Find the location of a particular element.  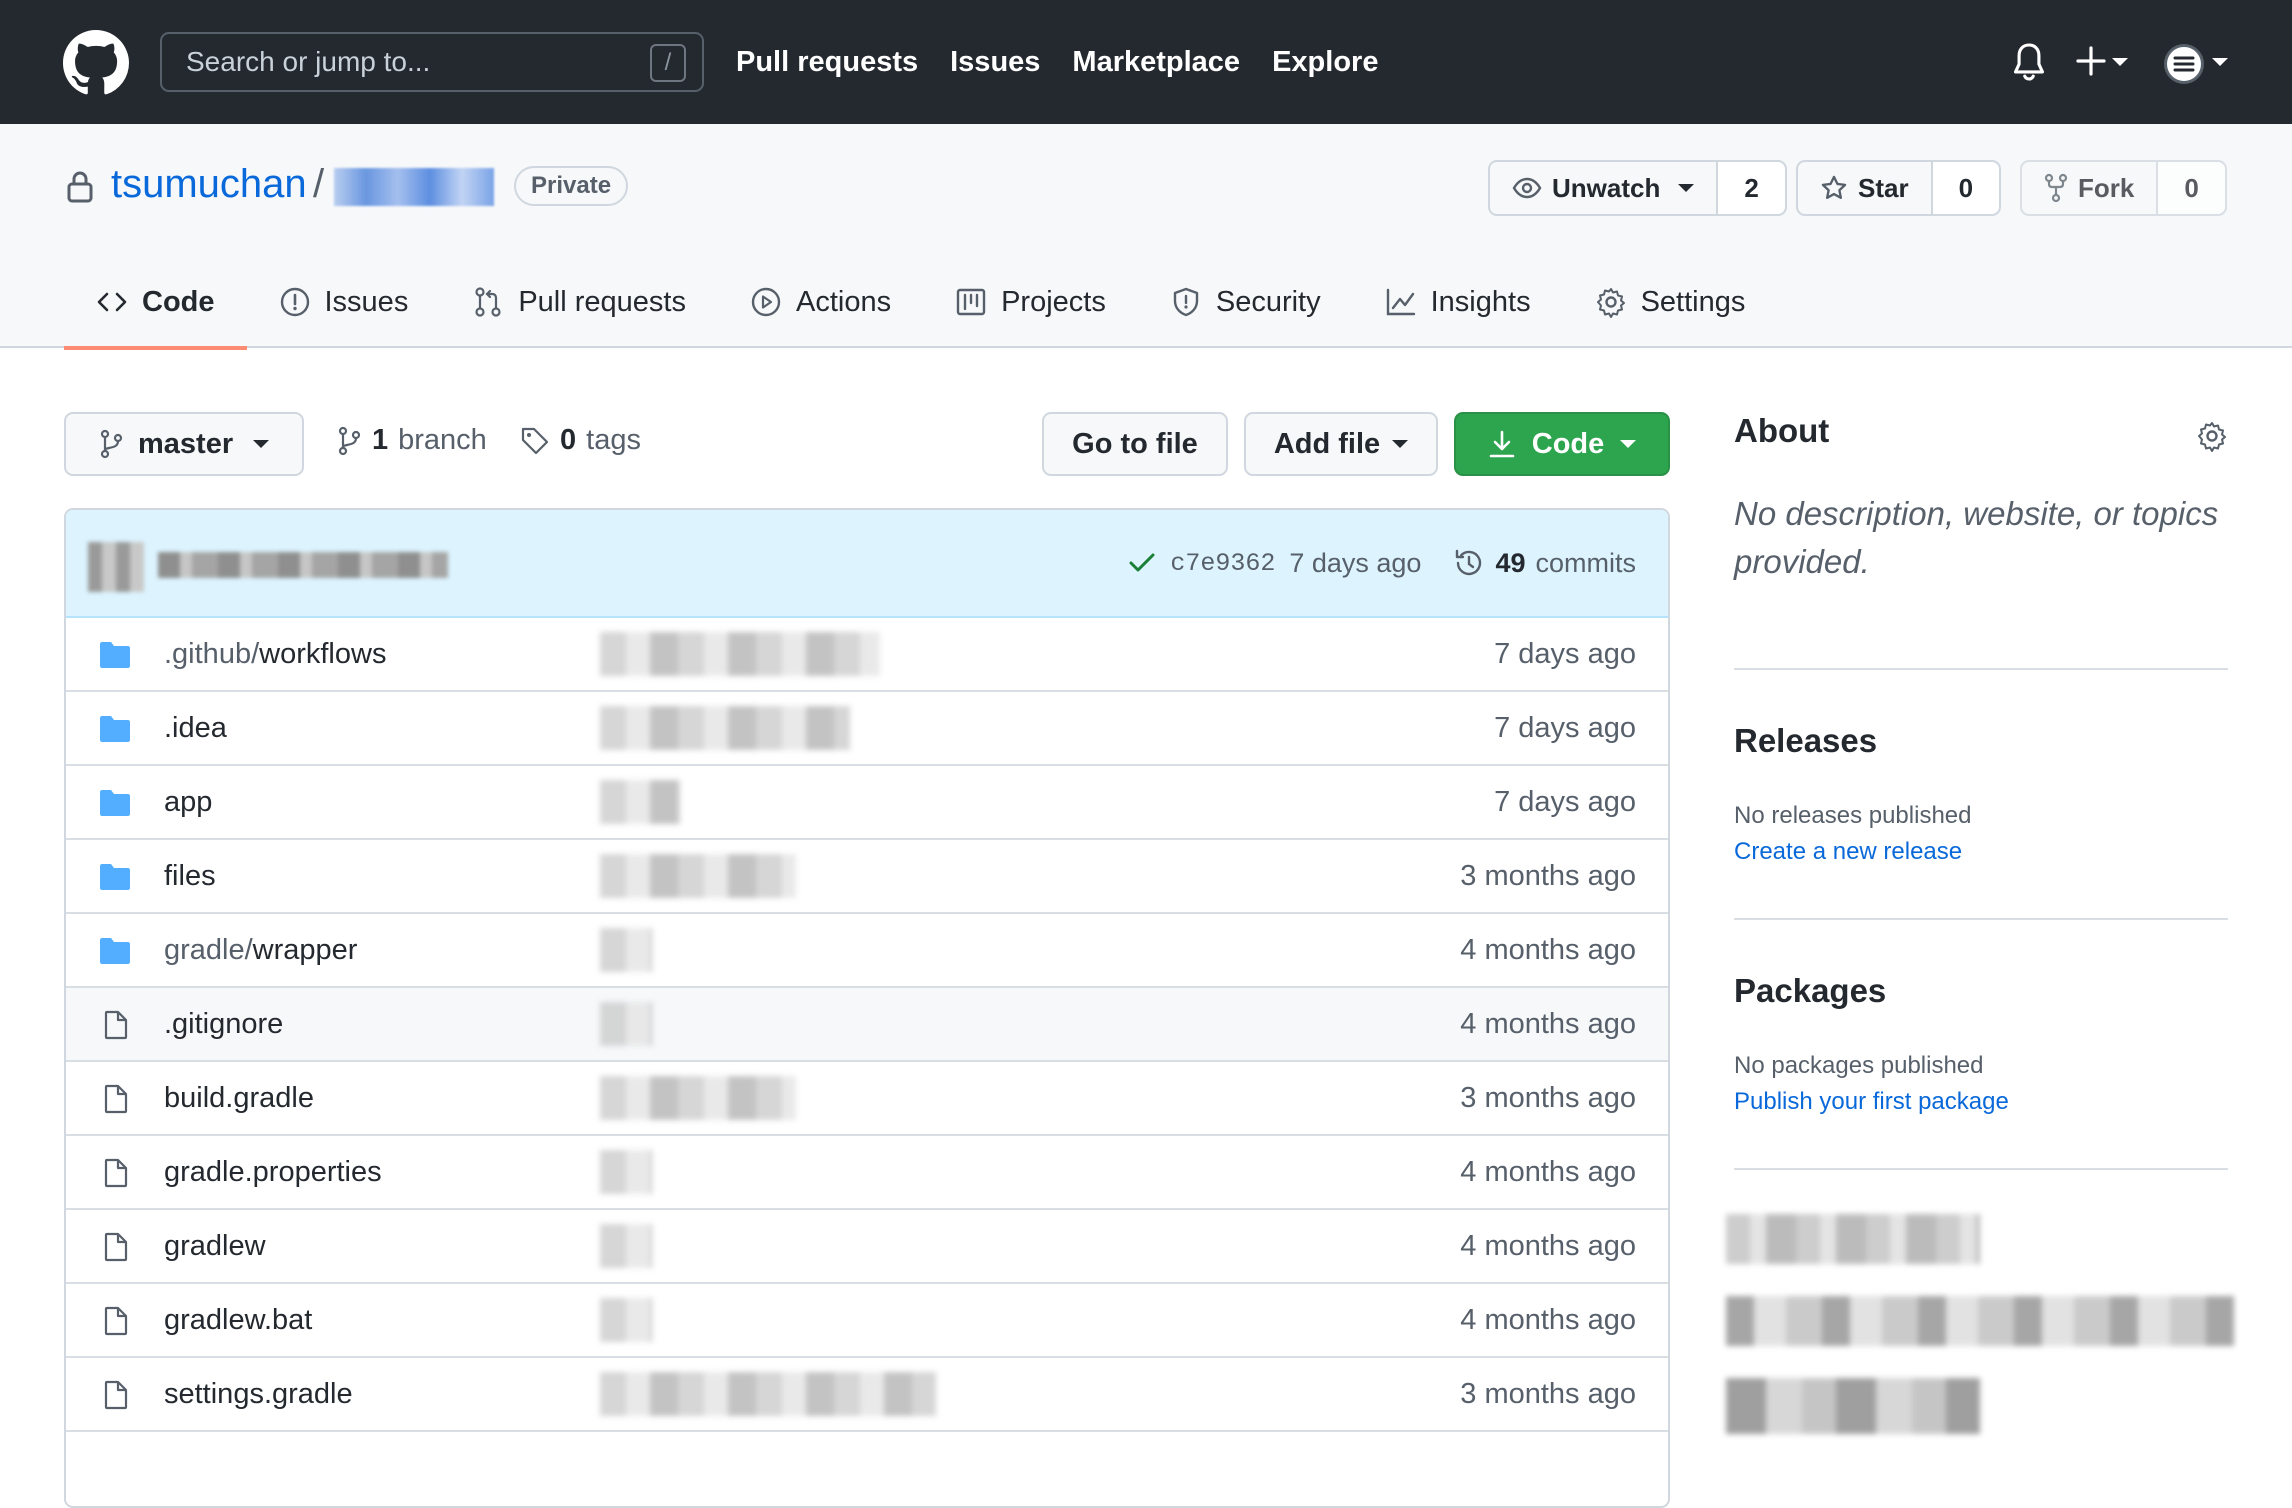

forks-count: 0 is located at coordinates (2191, 188).